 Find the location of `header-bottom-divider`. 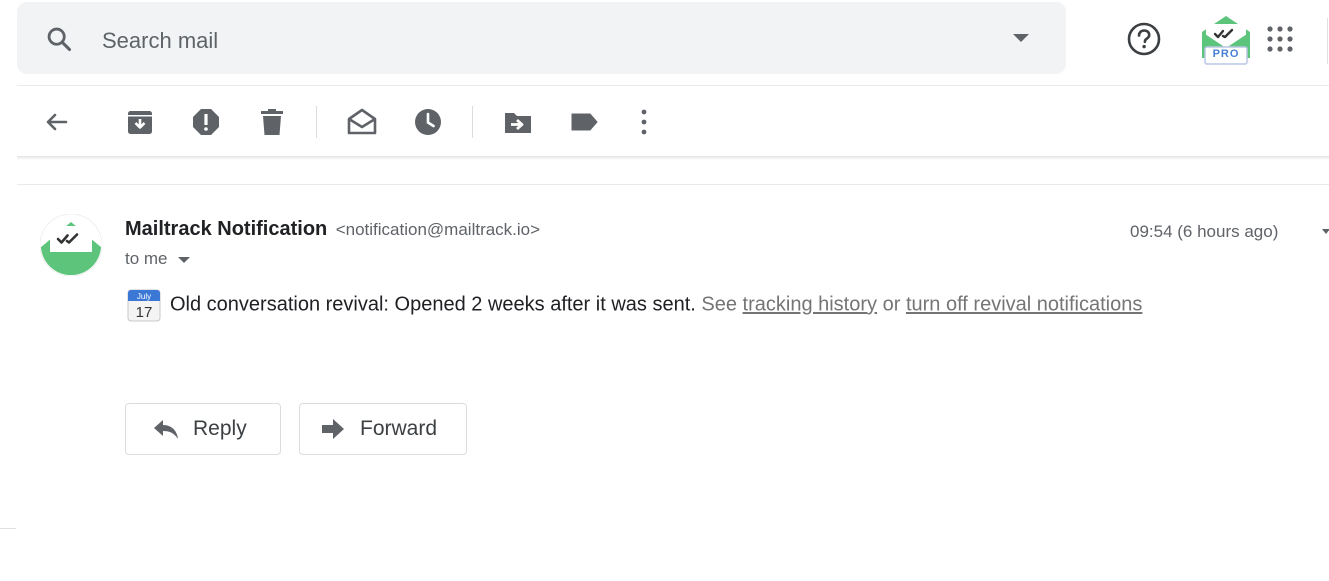

header-bottom-divider is located at coordinates (673, 85).